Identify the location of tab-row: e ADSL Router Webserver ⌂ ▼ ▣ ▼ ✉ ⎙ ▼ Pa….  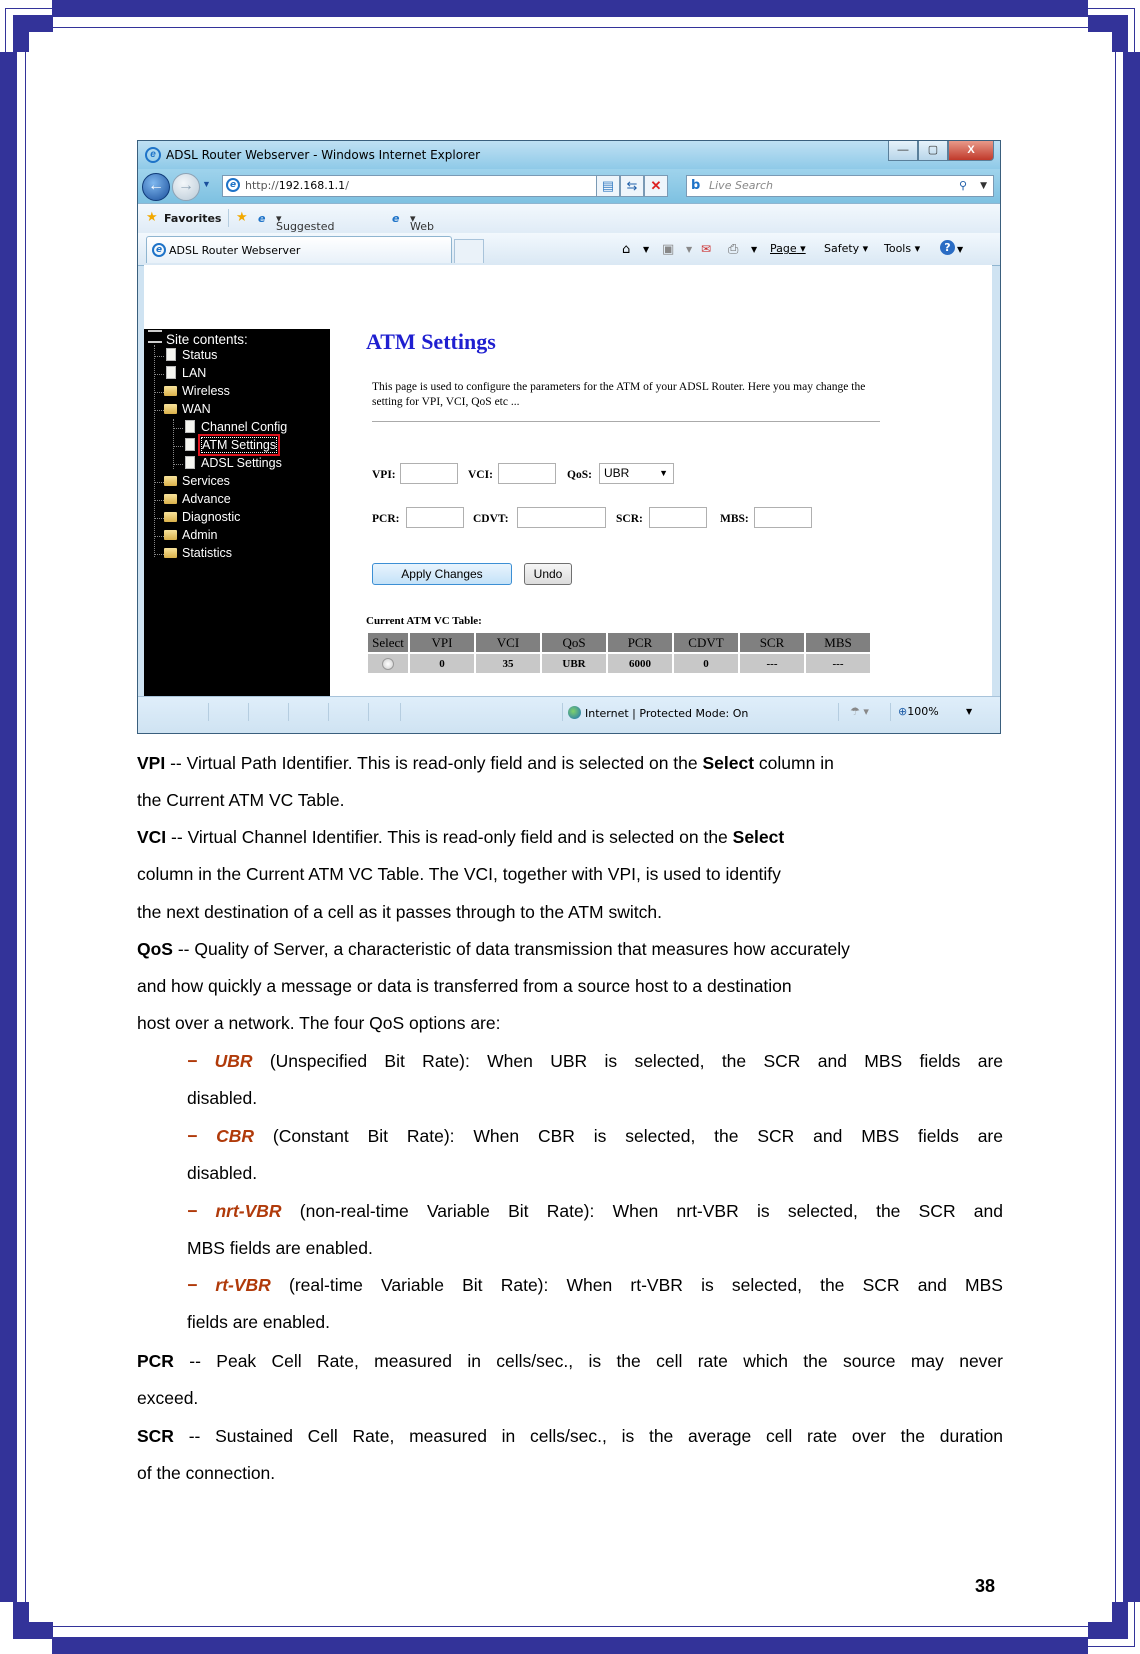
(569, 249).